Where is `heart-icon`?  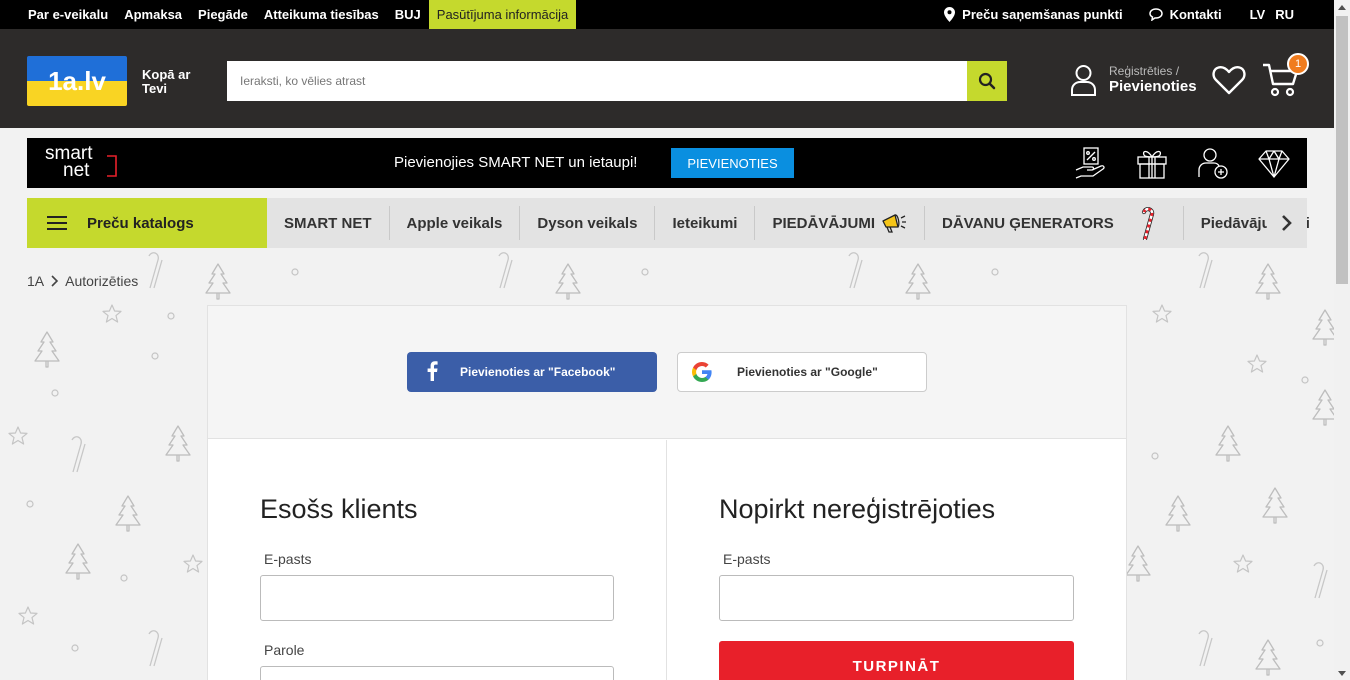
heart-icon is located at coordinates (1229, 80).